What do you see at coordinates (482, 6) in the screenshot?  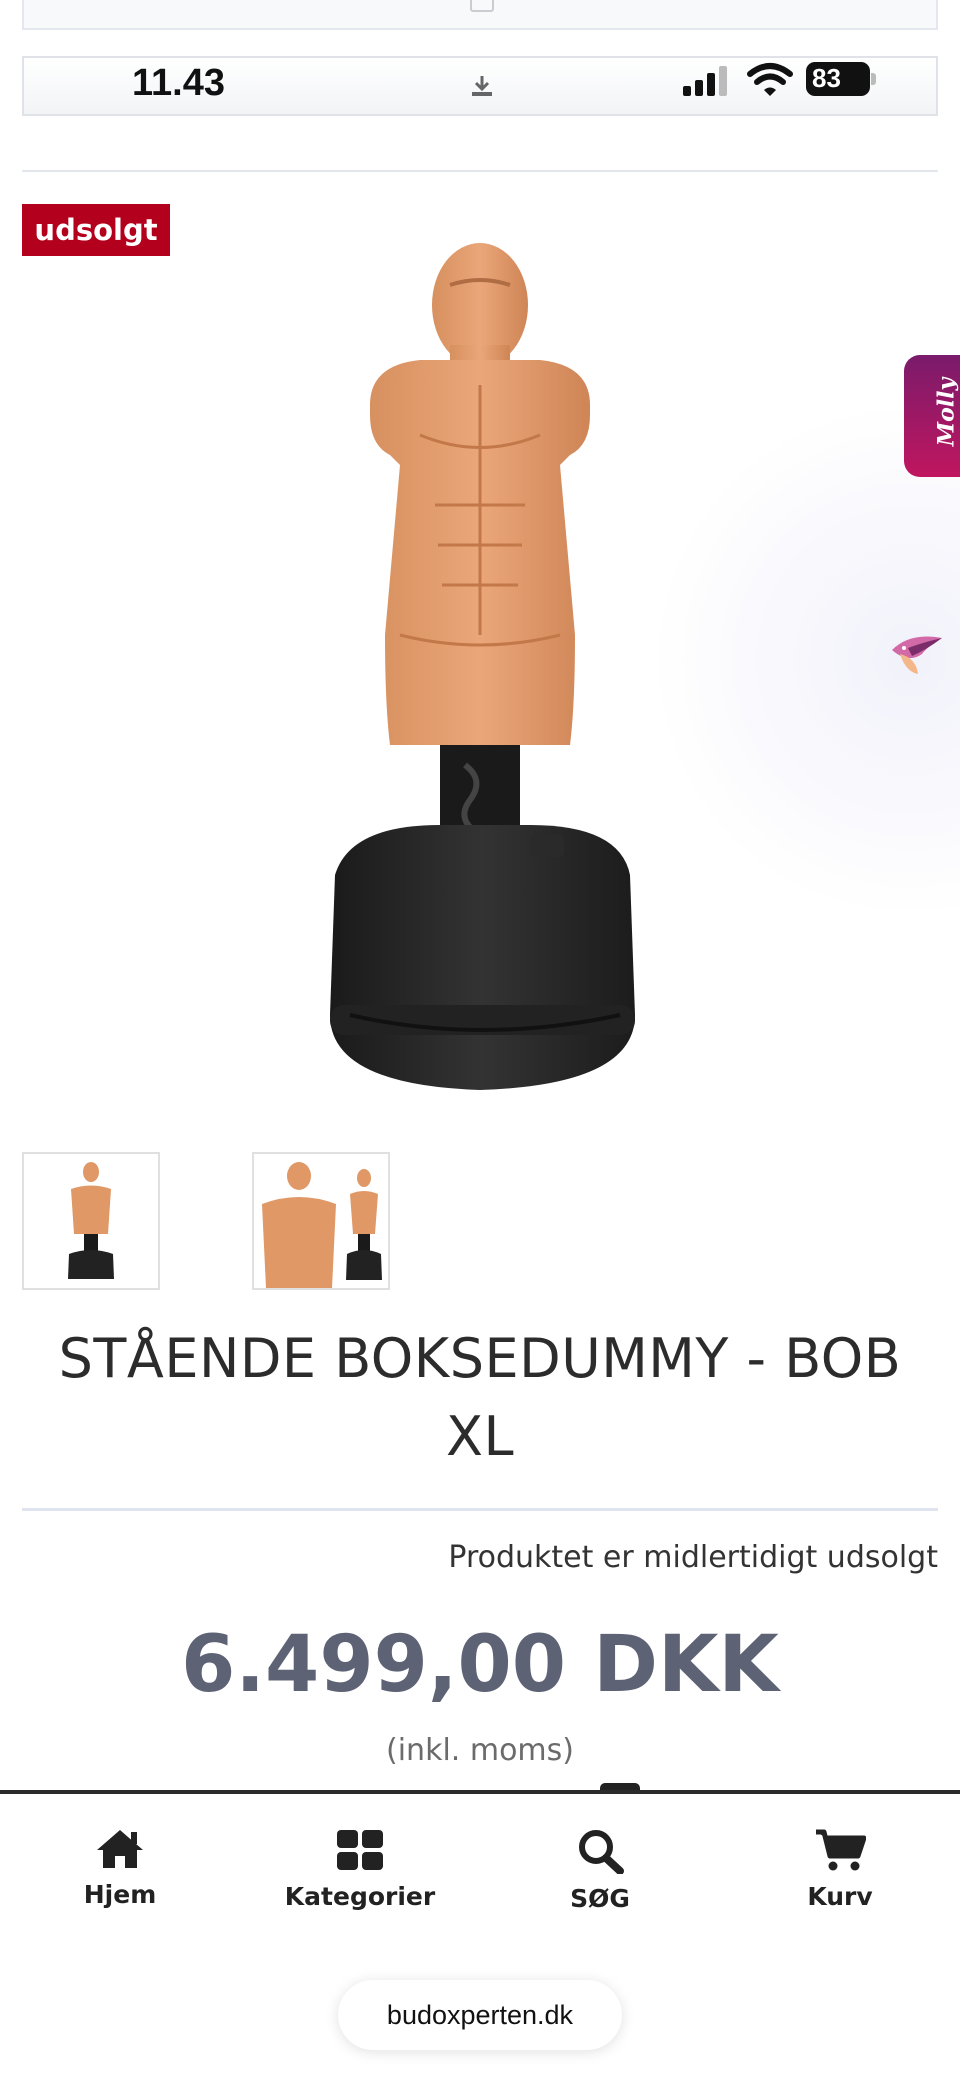 I see `mail-icon` at bounding box center [482, 6].